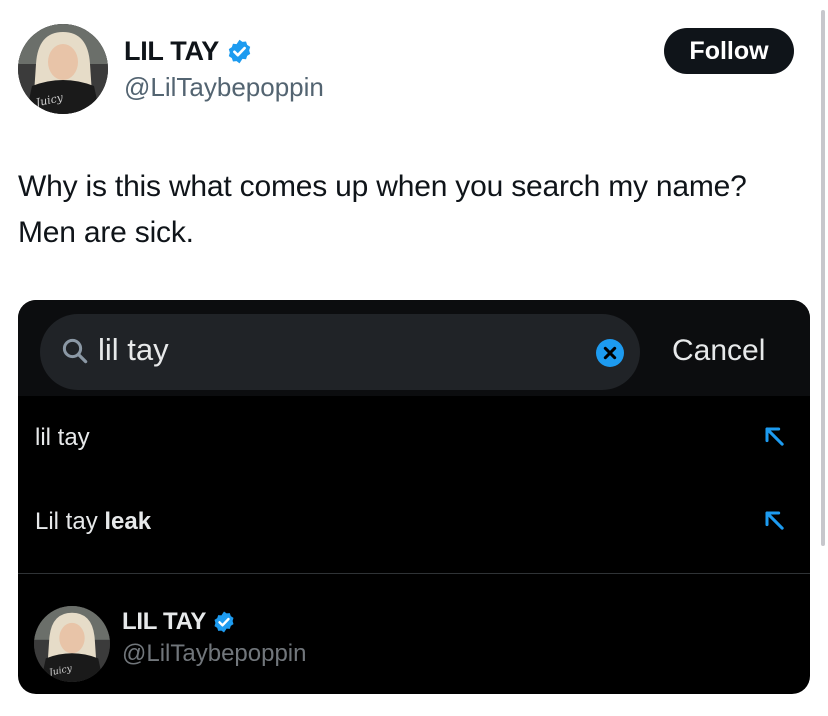 The width and height of the screenshot is (828, 716). I want to click on suggestion-label: lil tay, so click(62, 438).